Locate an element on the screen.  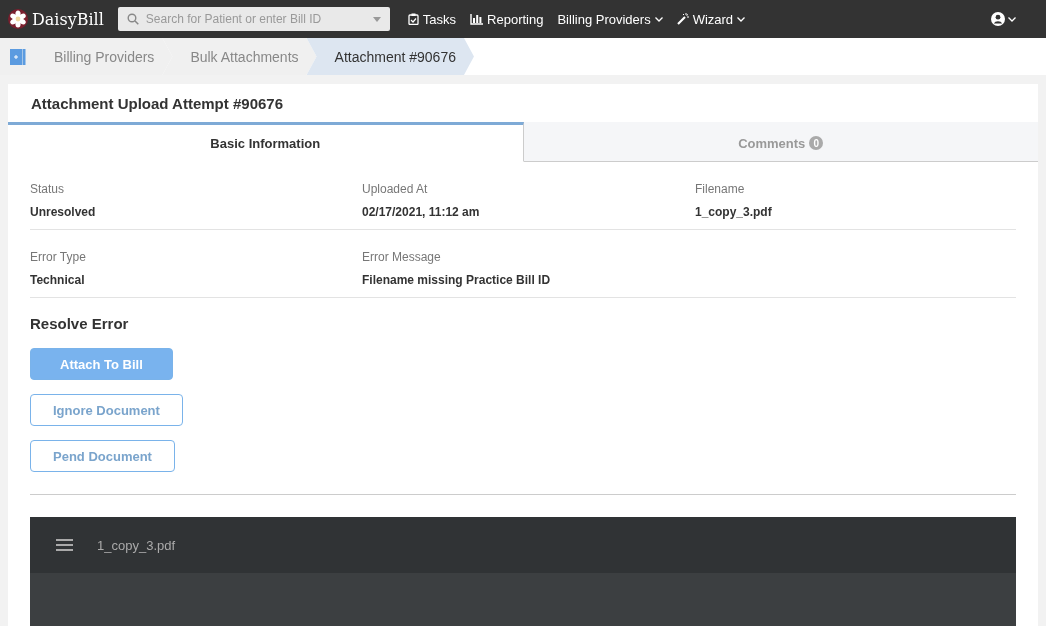
menu-icon is located at coordinates (64, 545).